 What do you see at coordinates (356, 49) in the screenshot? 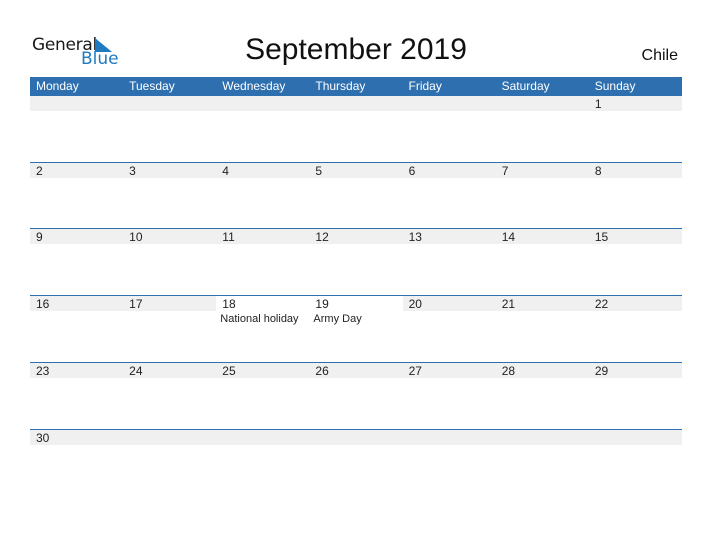
I see `calendar-title: September 2019` at bounding box center [356, 49].